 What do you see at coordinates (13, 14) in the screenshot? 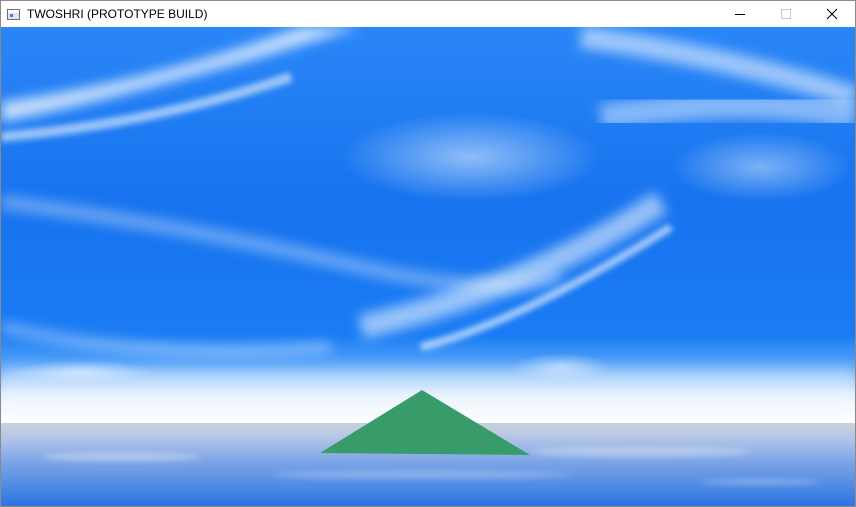
I see `window-app-icon` at bounding box center [13, 14].